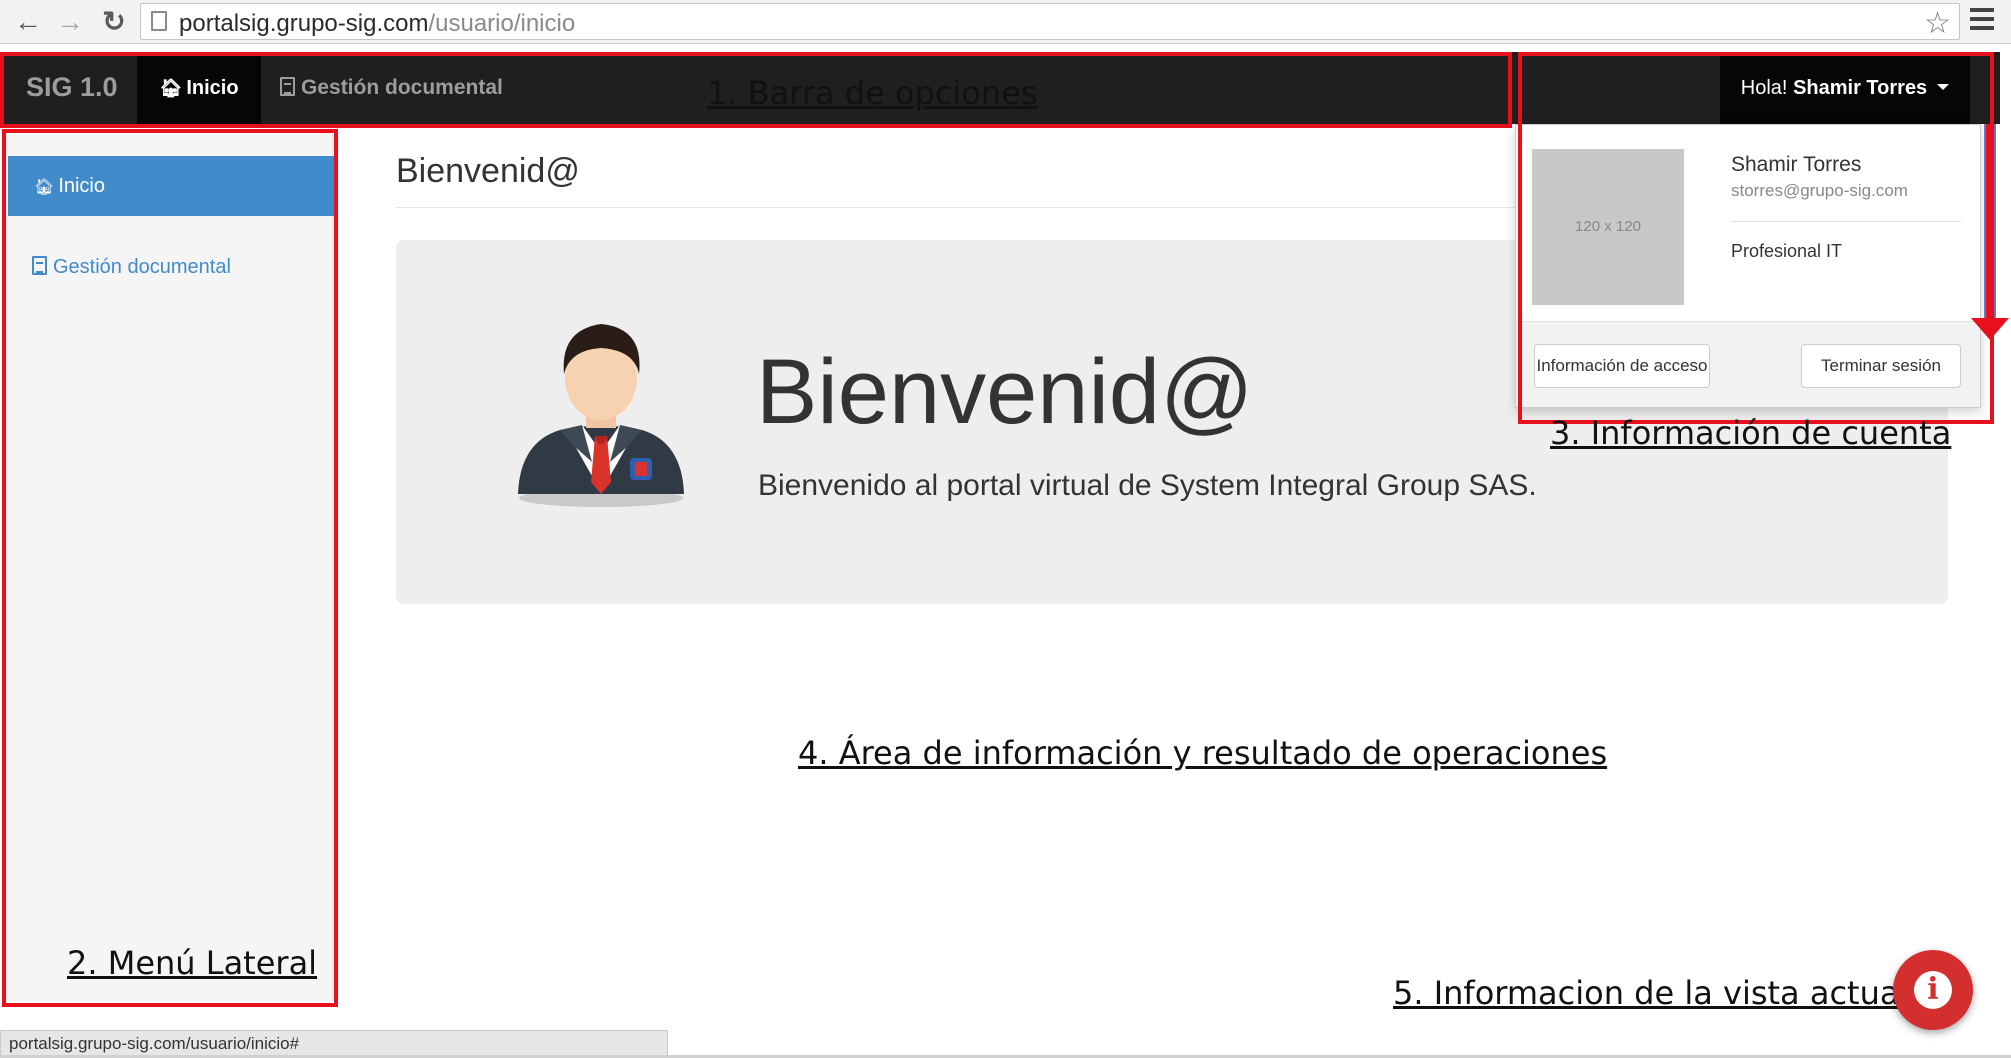  What do you see at coordinates (601, 415) in the screenshot?
I see `businessman-avatar-icon` at bounding box center [601, 415].